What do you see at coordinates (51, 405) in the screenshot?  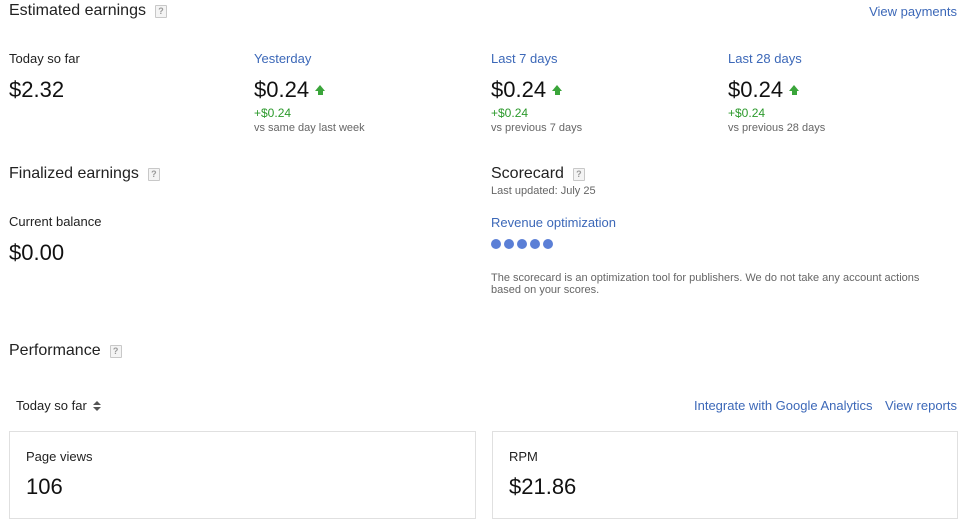 I see `date-range-label: Today so far` at bounding box center [51, 405].